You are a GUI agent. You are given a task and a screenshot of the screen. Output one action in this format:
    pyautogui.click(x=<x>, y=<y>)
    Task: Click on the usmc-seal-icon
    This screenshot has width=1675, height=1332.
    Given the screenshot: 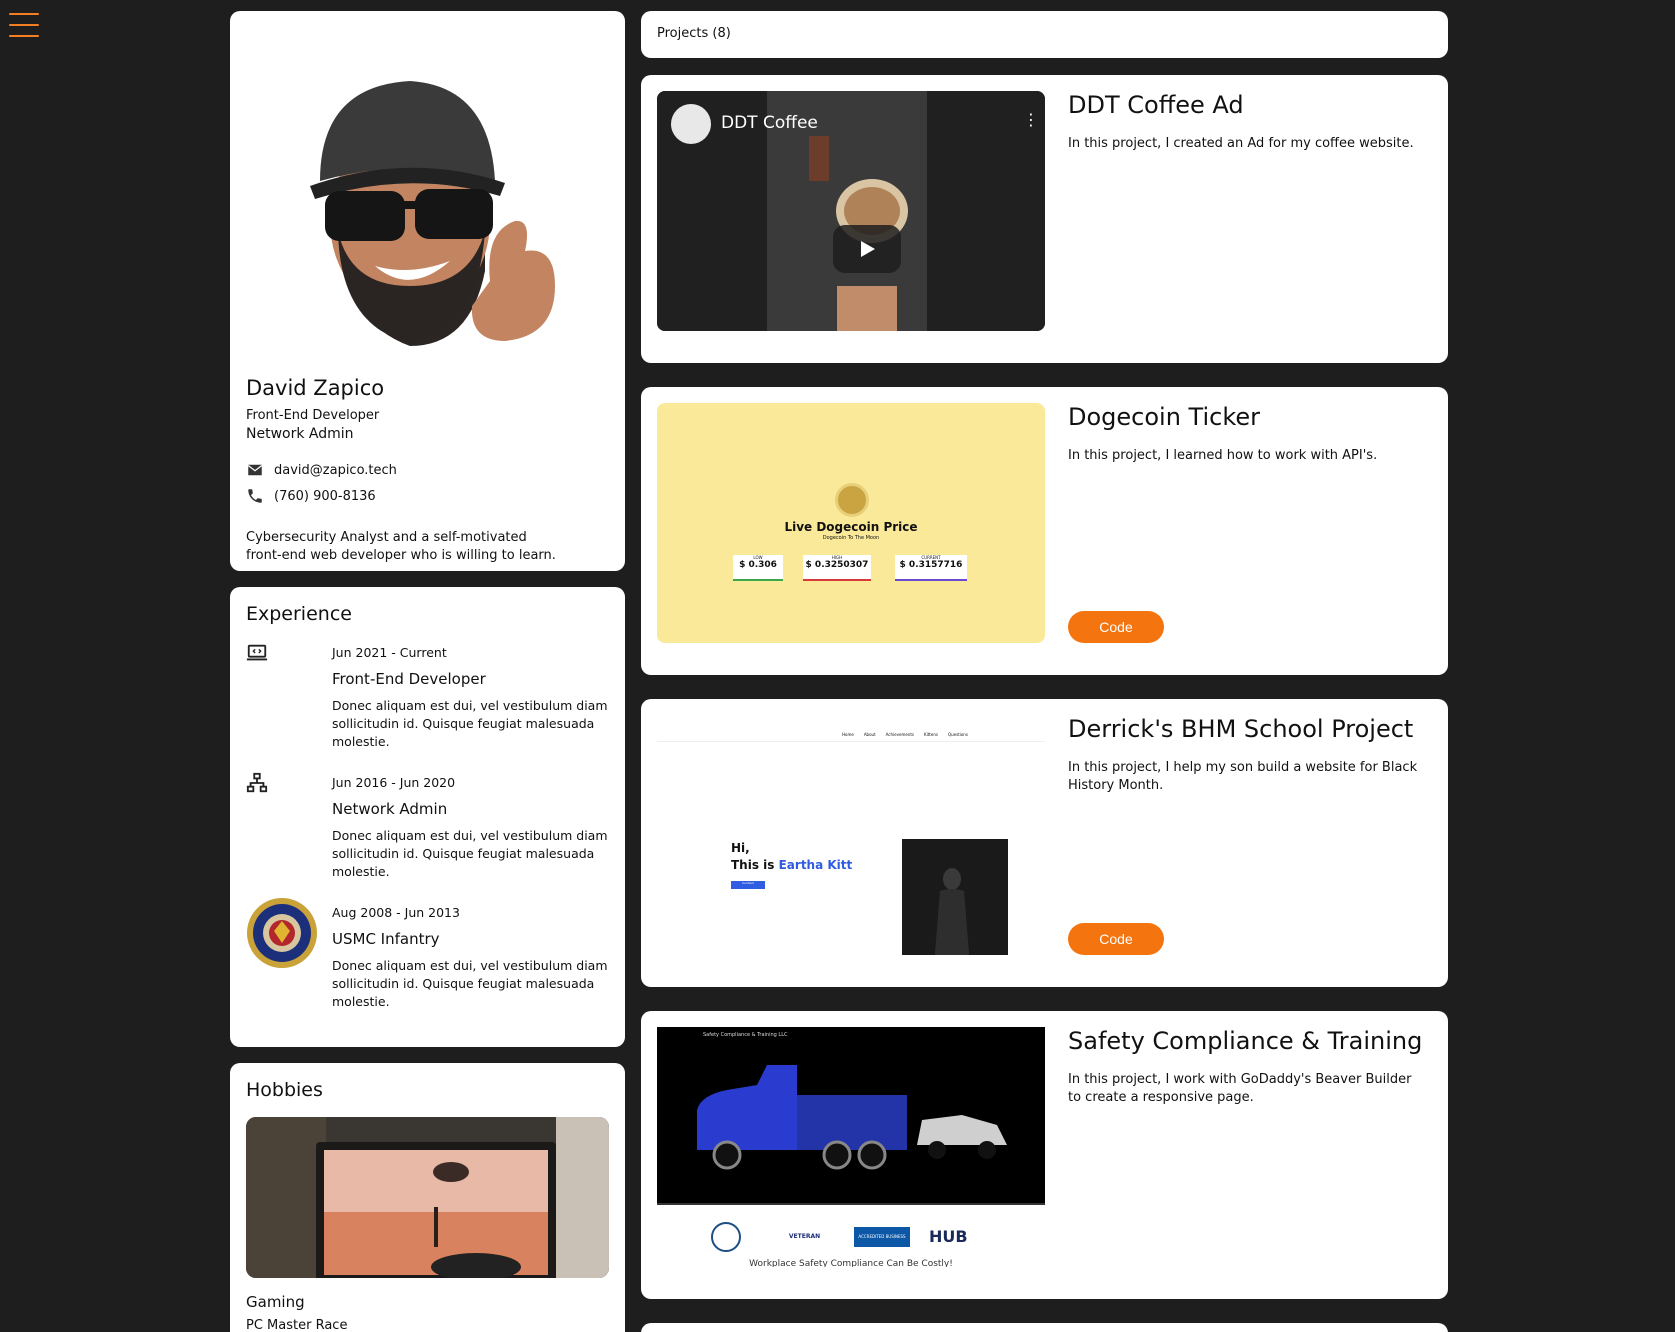 What is the action you would take?
    pyautogui.click(x=282, y=933)
    